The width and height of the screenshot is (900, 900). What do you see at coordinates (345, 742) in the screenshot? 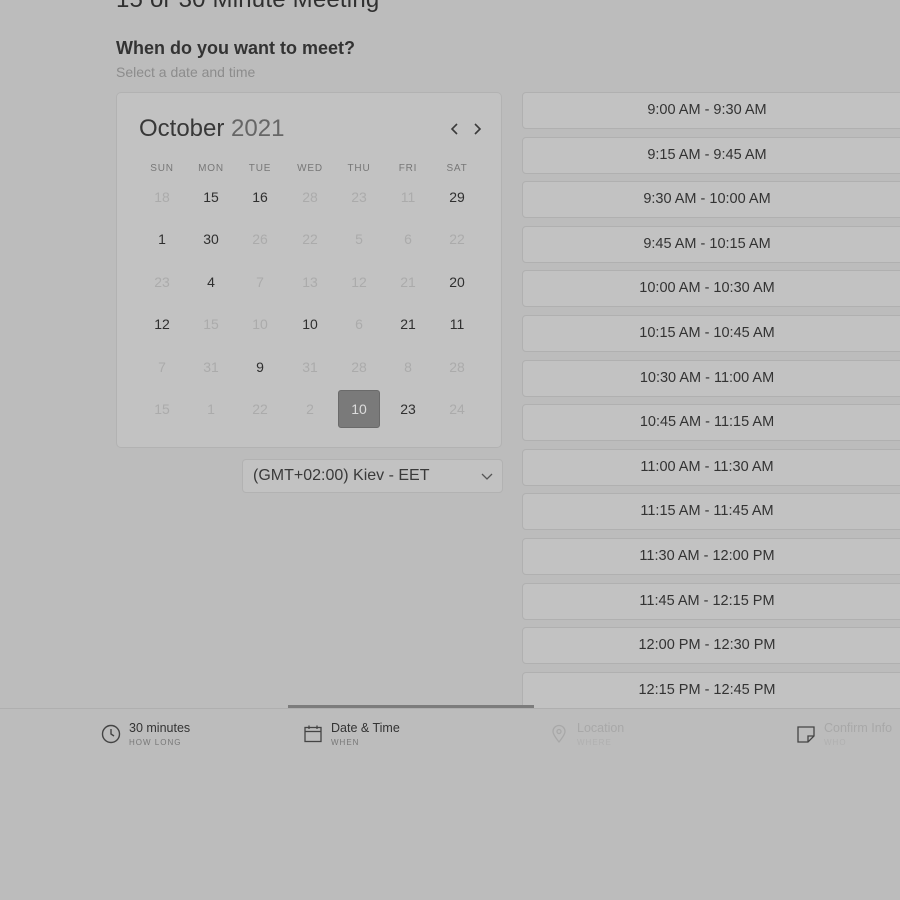
I see `step-sublabel: WHEN` at bounding box center [345, 742].